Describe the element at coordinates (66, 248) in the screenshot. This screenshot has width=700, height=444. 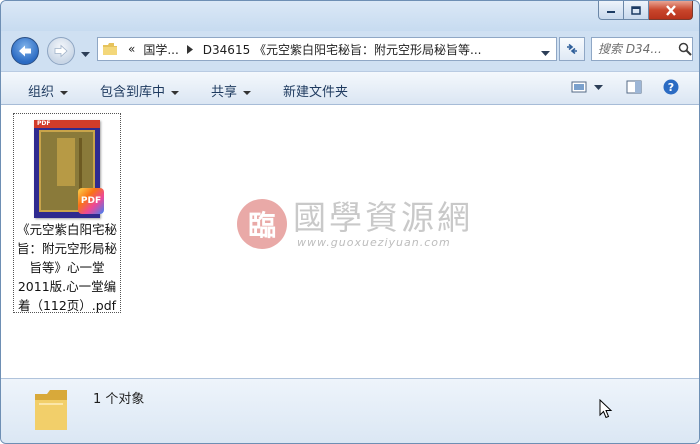
I see `file-name-line: 旨：附元空形局秘` at that location.